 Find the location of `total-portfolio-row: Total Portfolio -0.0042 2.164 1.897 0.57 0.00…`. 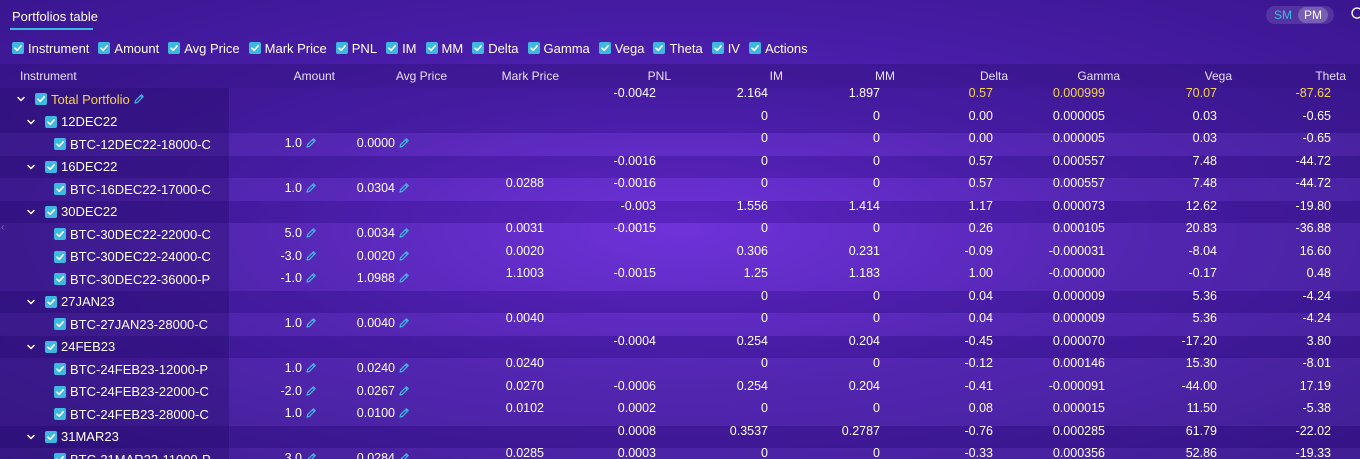

total-portfolio-row: Total Portfolio -0.0042 2.164 1.897 0.57 0.00… is located at coordinates (680, 98).